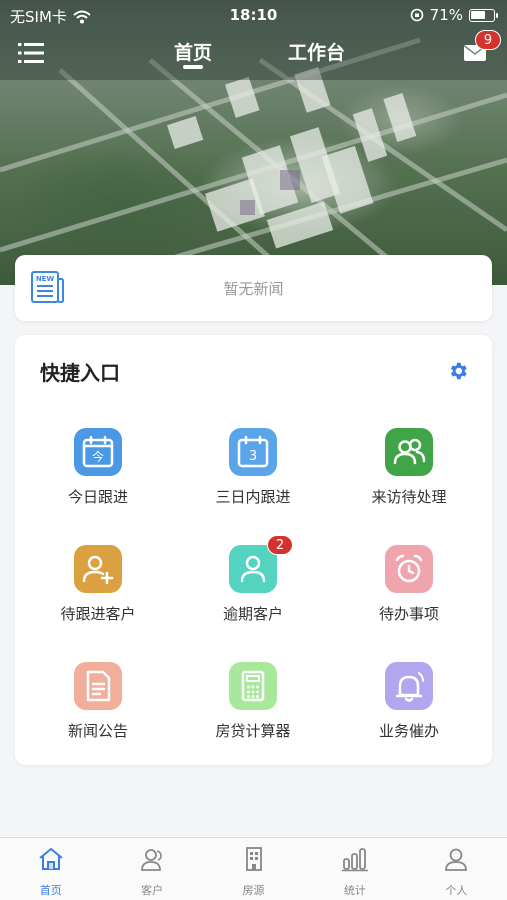 Image resolution: width=507 pixels, height=900 pixels. I want to click on item-icon-box: 今, so click(98, 452).